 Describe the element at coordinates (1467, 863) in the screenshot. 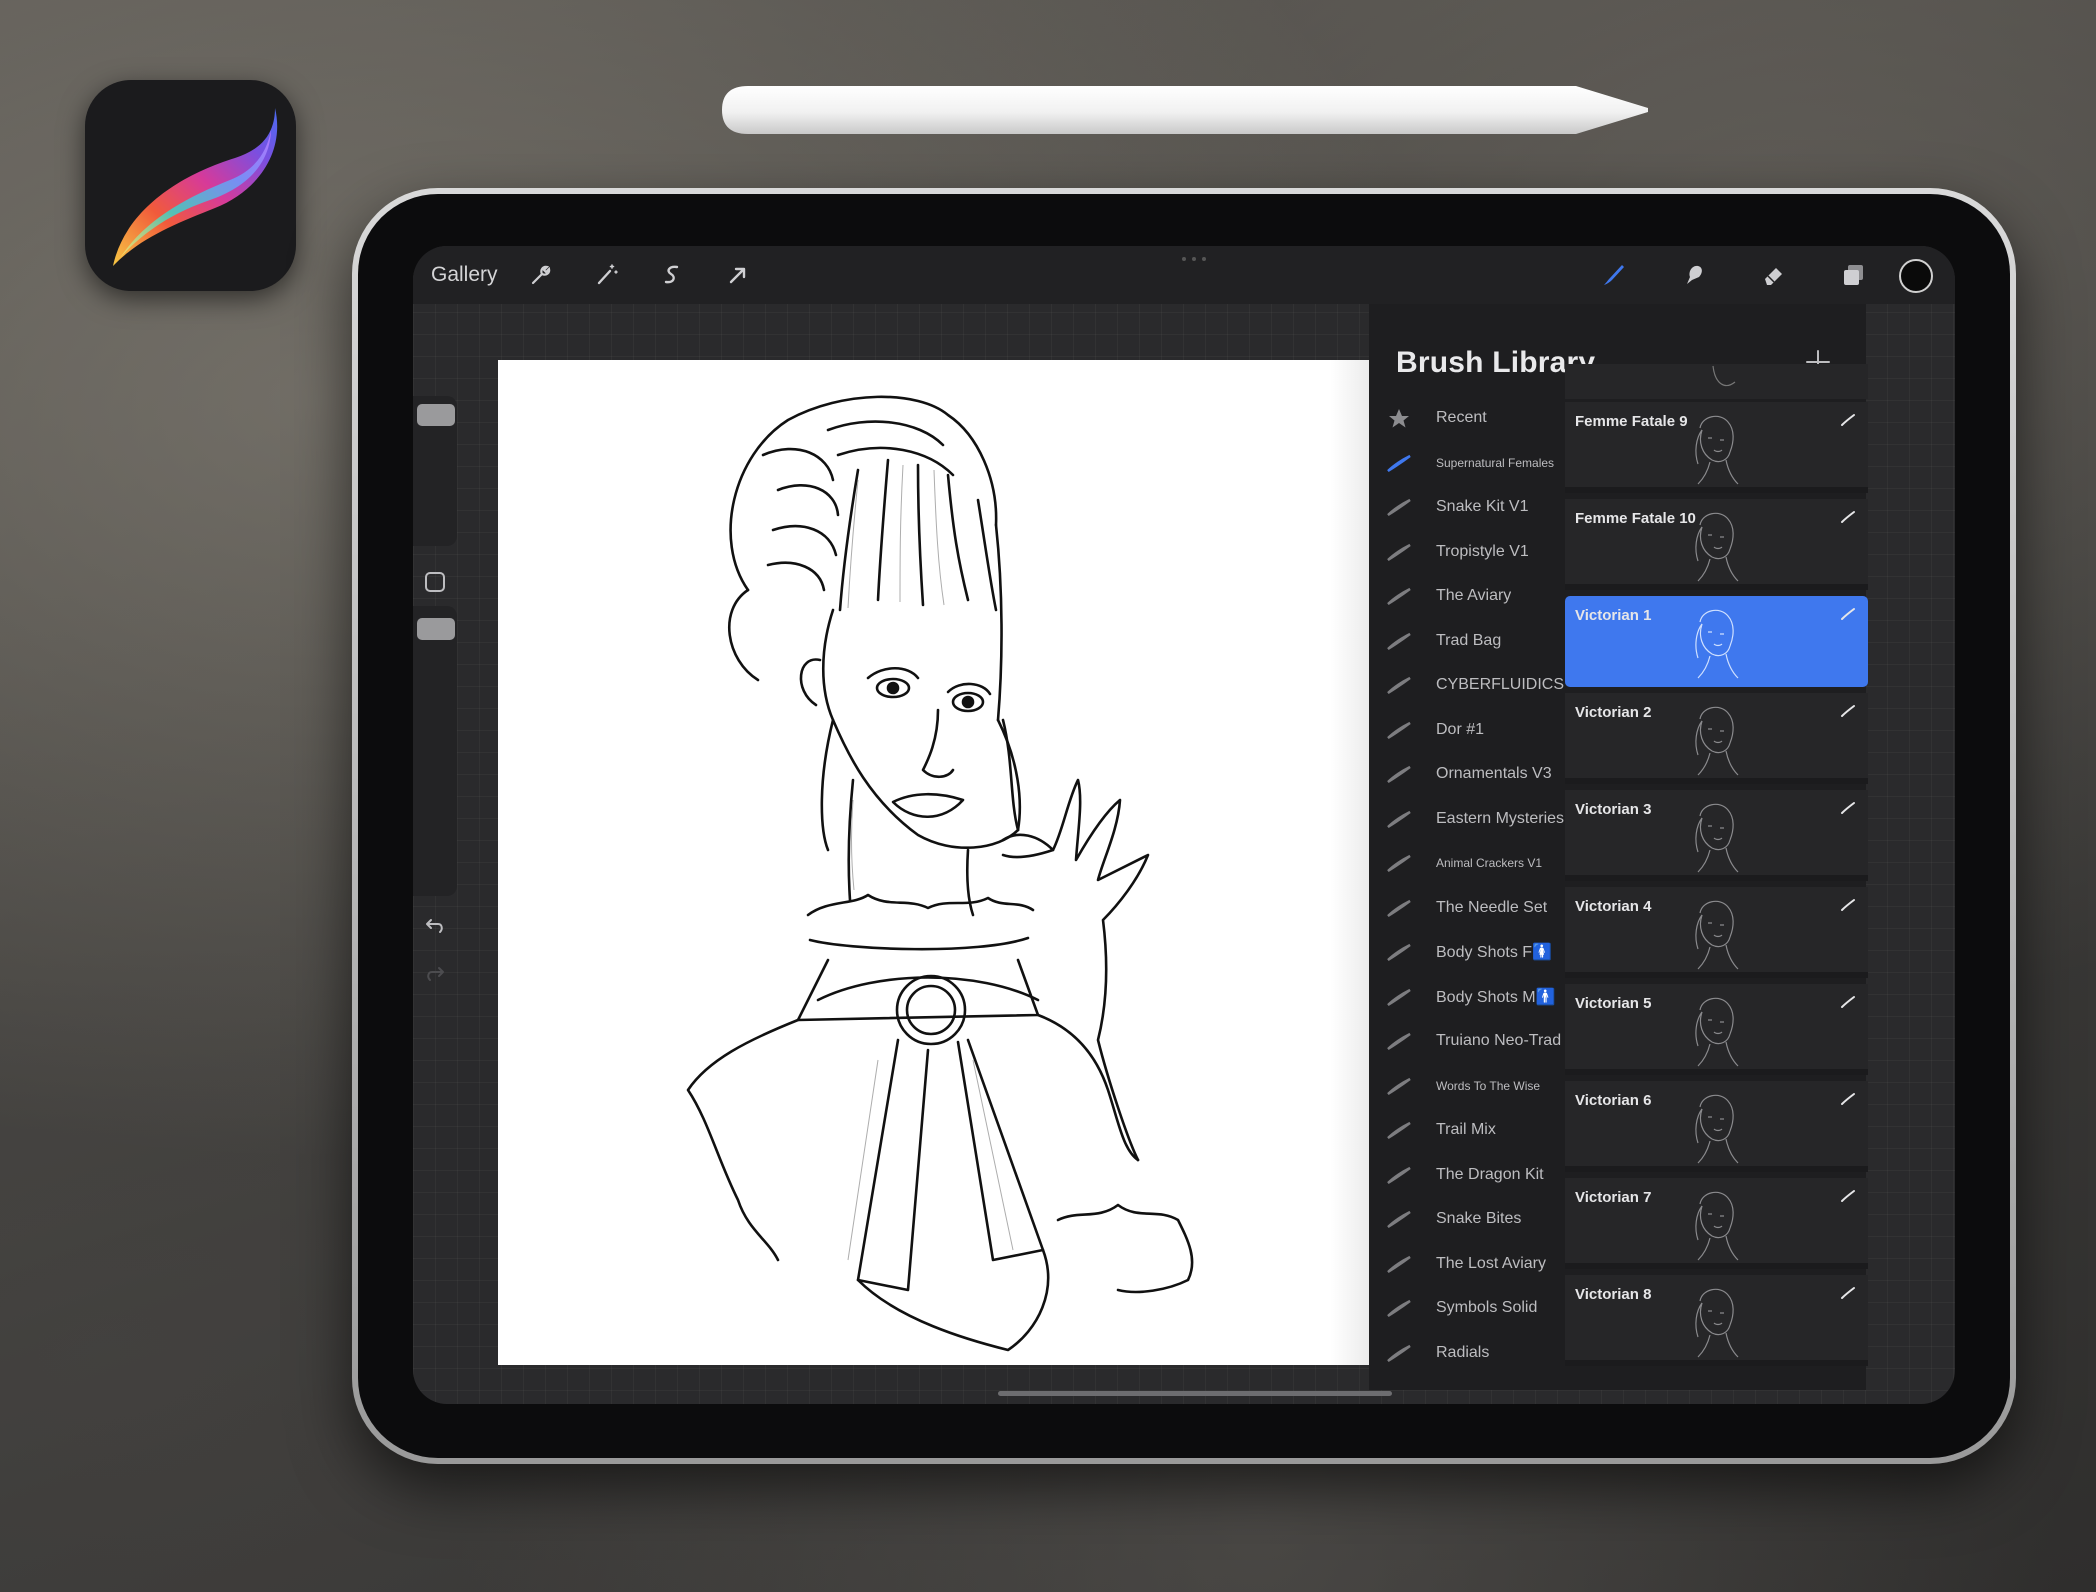

I see `brush-set-item: Animal Crackers V1` at that location.